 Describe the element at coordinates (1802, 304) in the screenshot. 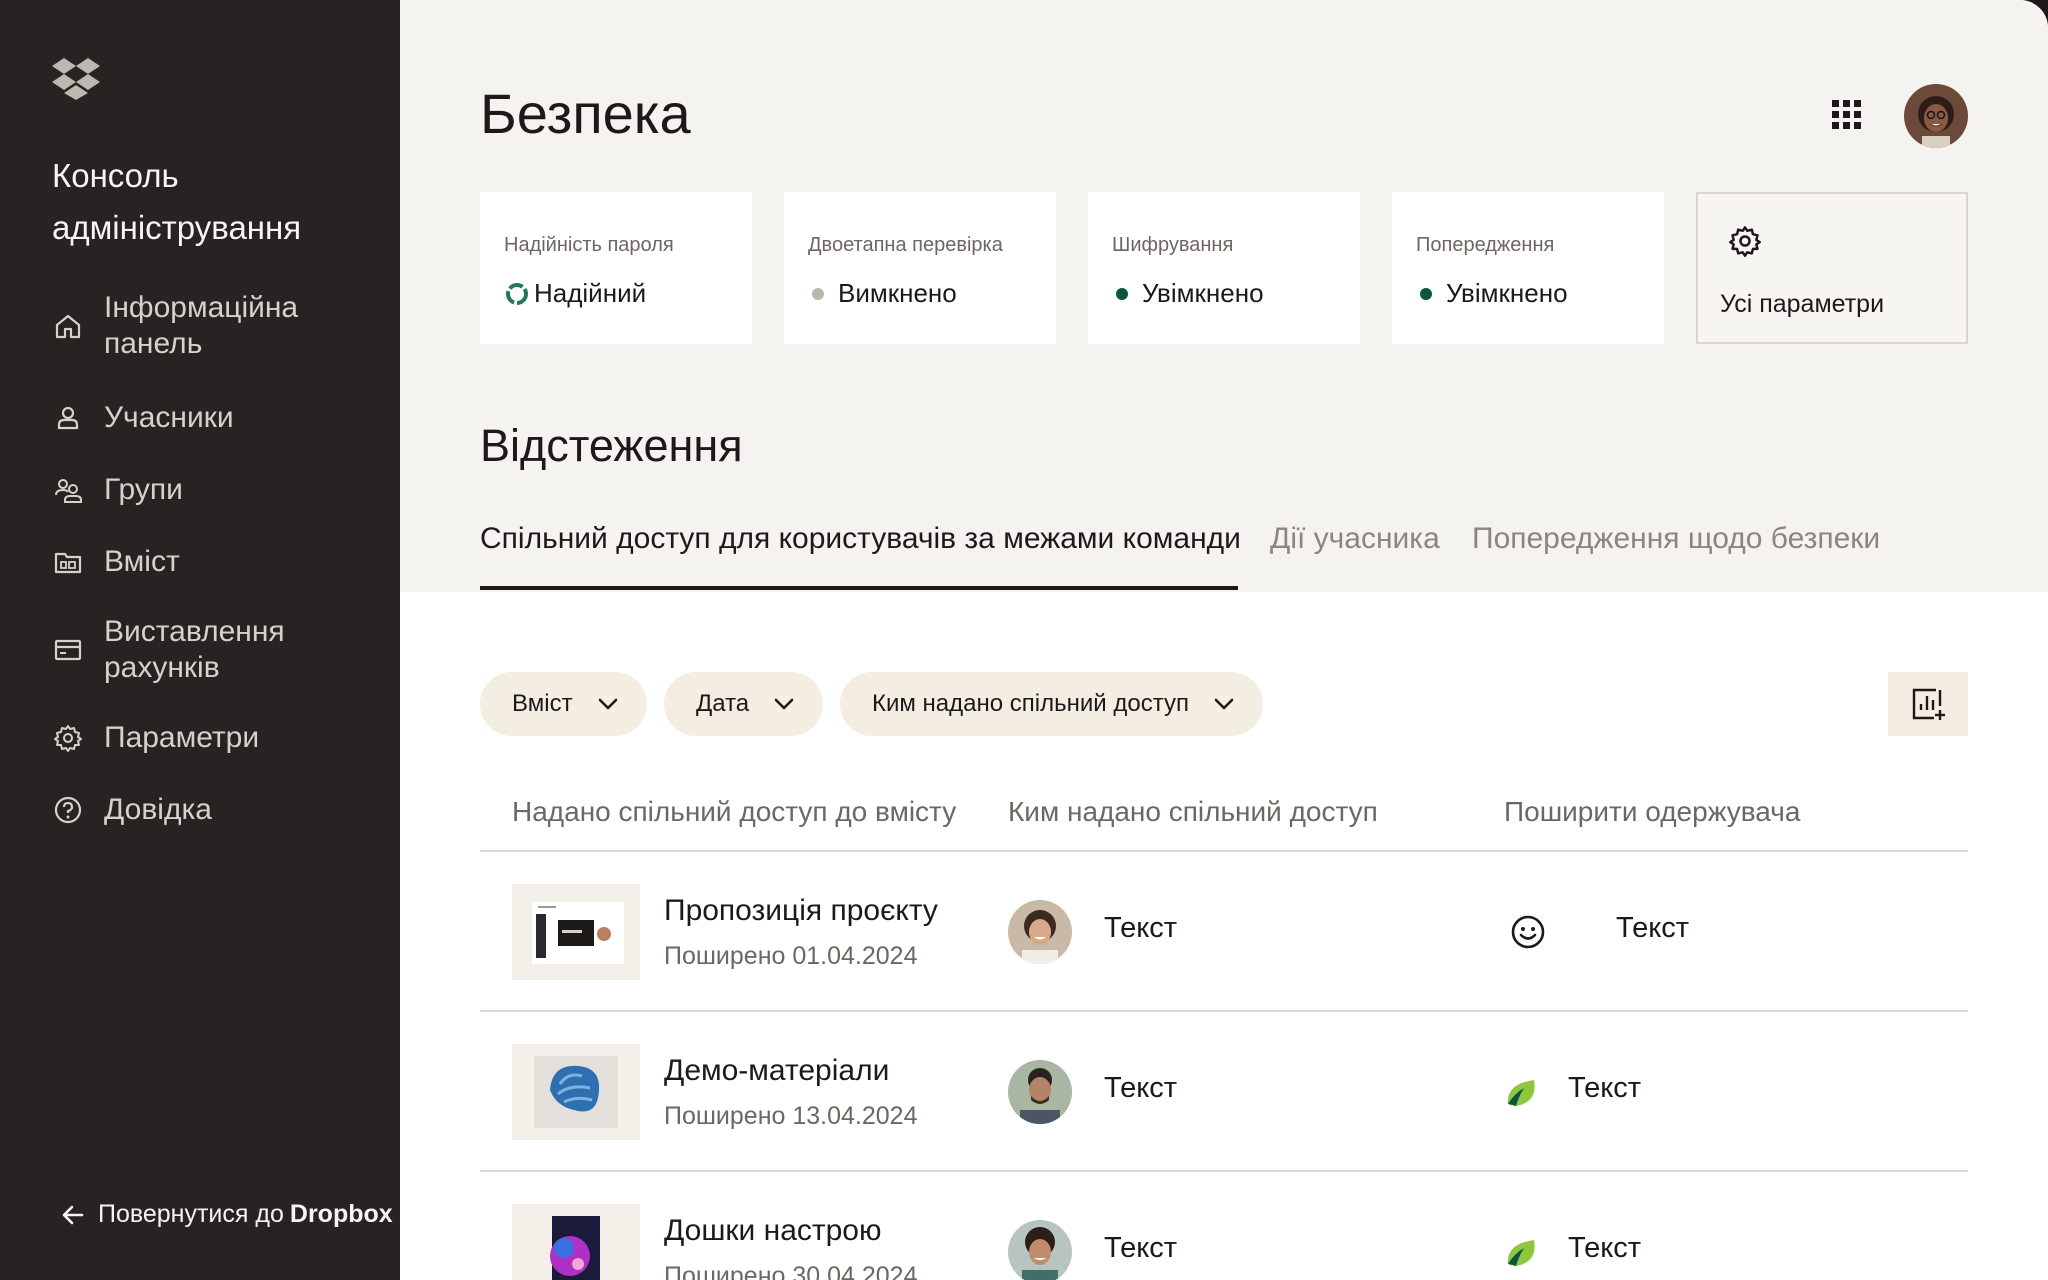

I see `all-settings-label: Усі параметри` at that location.